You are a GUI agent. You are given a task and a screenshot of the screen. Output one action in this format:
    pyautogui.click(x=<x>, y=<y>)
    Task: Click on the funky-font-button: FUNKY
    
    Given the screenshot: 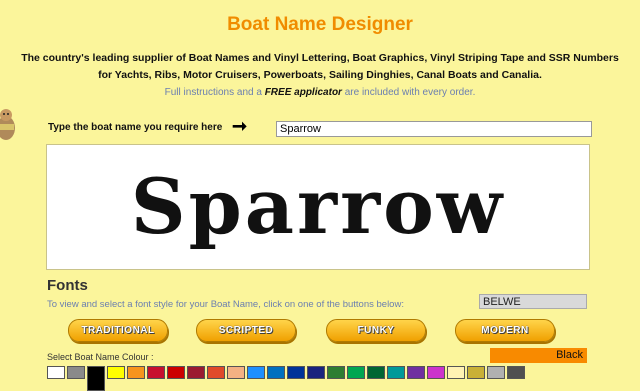 What is the action you would take?
    pyautogui.click(x=376, y=330)
    